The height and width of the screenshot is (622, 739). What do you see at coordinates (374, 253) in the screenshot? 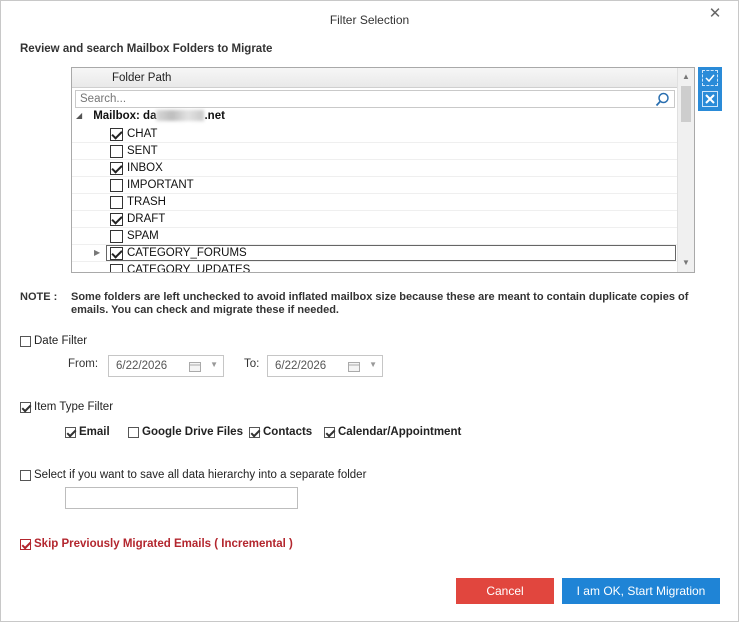
I see `folder-row: ▶ CATEGORY_FORUMS` at bounding box center [374, 253].